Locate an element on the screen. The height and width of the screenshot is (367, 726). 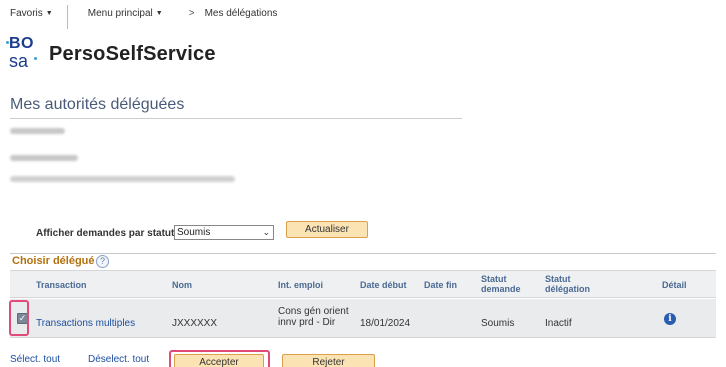
refresh-button: Actualiser is located at coordinates (327, 229).